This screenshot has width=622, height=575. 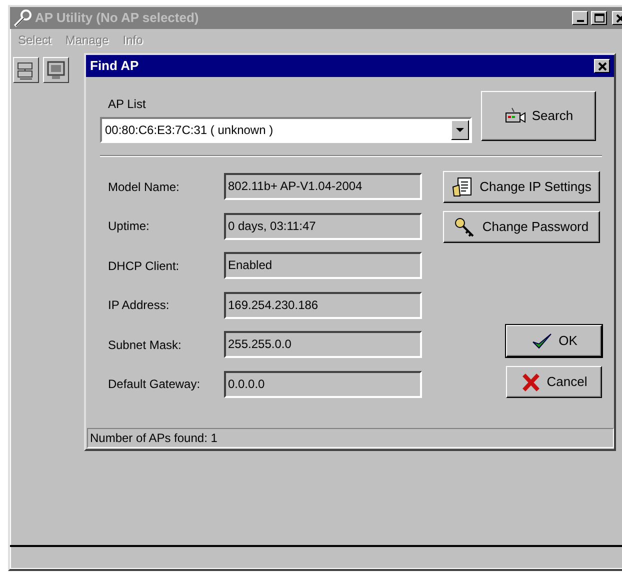 What do you see at coordinates (144, 266) in the screenshot?
I see `field-label: DHCP Client:` at bounding box center [144, 266].